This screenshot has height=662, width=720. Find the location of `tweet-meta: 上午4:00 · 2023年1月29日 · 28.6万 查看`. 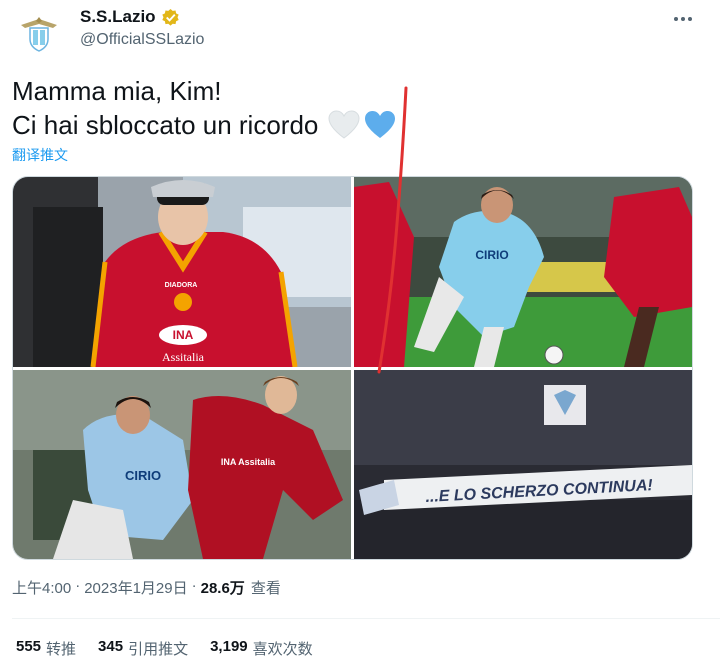

tweet-meta: 上午4:00 · 2023年1月29日 · 28.6万 查看 is located at coordinates (146, 587).